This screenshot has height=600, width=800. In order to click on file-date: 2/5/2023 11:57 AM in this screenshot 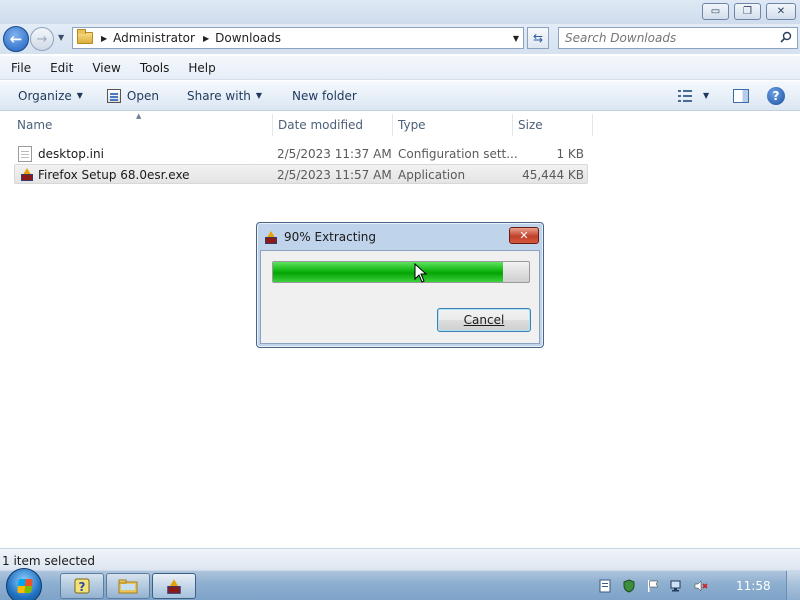, I will do `click(334, 175)`.